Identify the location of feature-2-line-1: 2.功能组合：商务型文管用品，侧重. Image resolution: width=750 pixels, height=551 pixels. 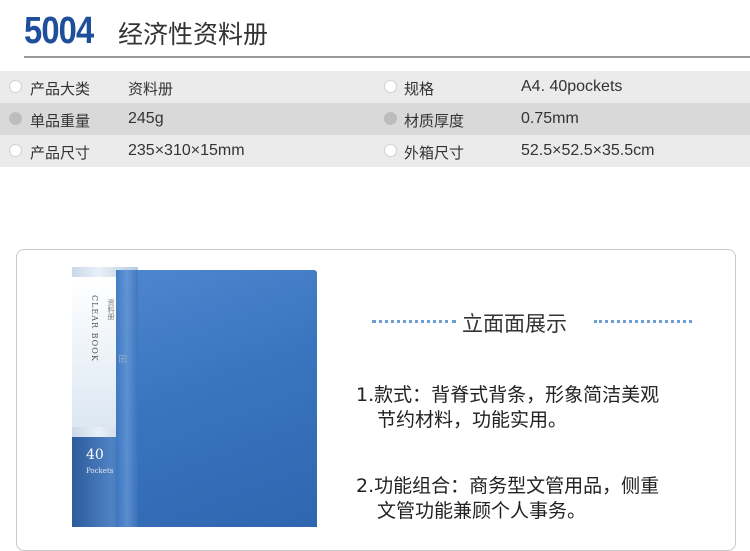
(508, 486).